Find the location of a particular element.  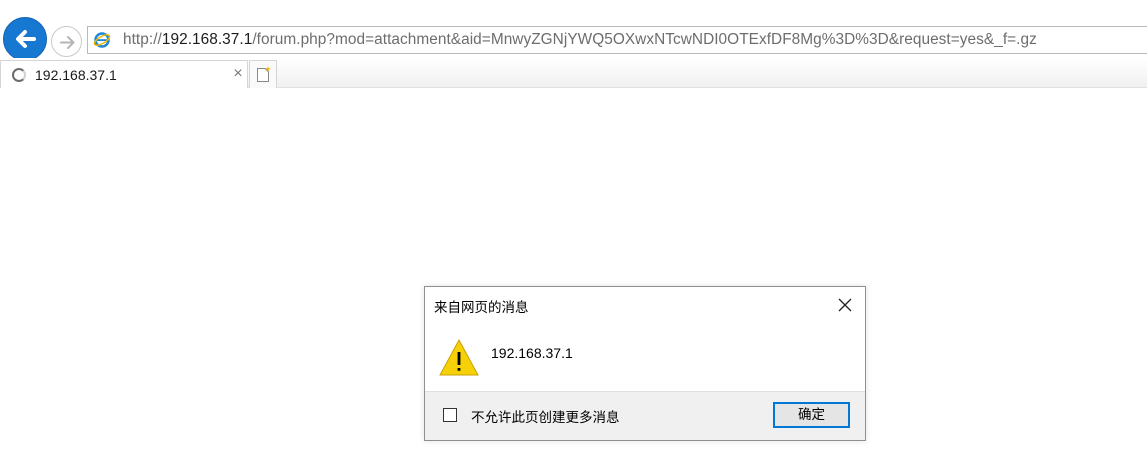

ie-logo-icon is located at coordinates (102, 40).